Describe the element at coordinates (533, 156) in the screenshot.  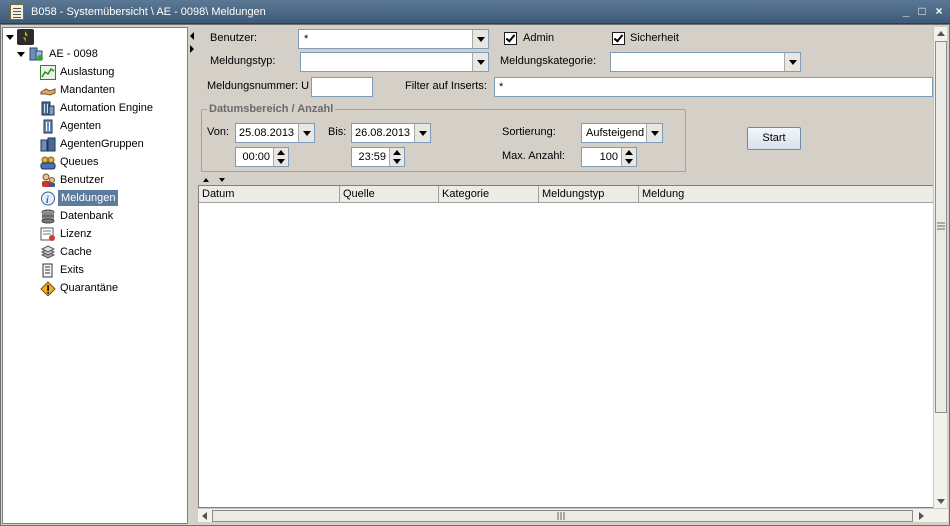
I see `max-anzahl-label: Max. Anzahl:` at that location.